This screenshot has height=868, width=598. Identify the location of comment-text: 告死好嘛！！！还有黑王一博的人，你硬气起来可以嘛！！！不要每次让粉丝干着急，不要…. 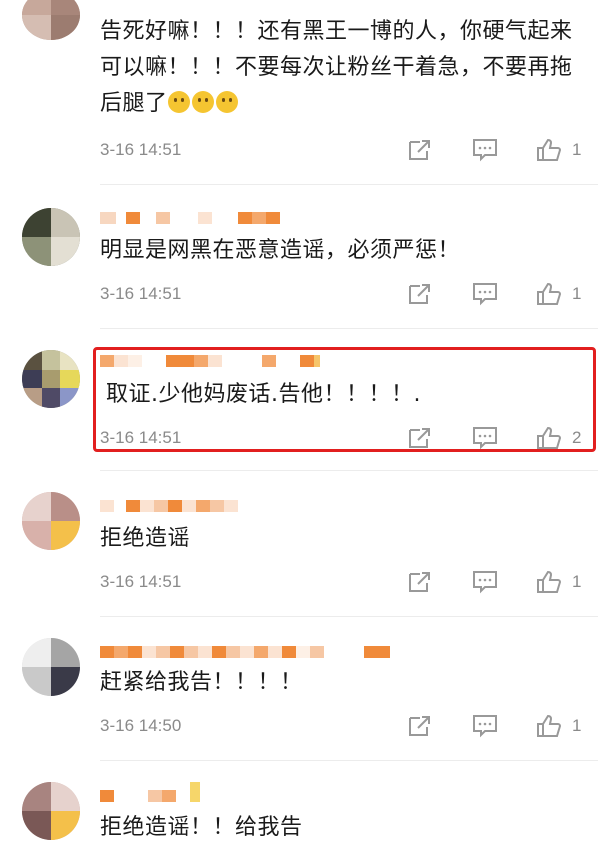
(336, 67).